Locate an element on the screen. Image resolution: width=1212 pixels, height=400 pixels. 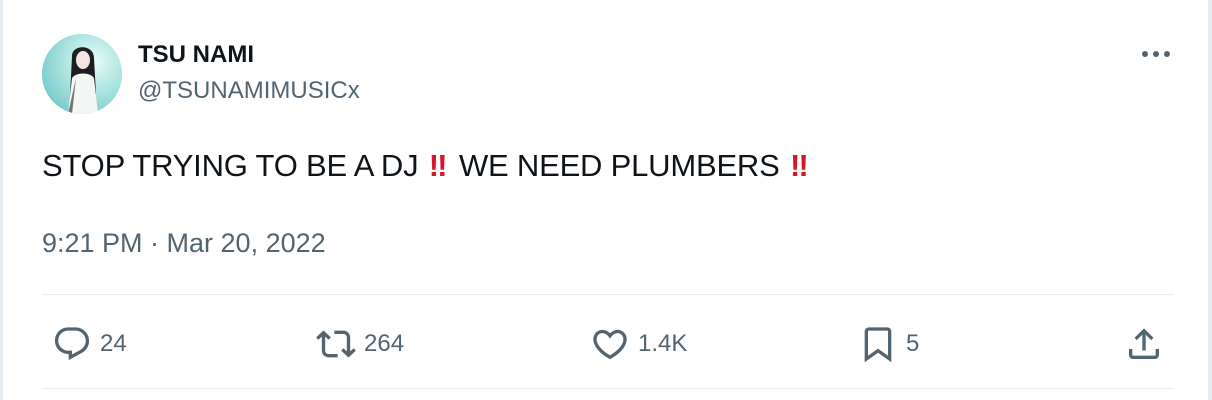
bookmark-button: 5 is located at coordinates (888, 344).